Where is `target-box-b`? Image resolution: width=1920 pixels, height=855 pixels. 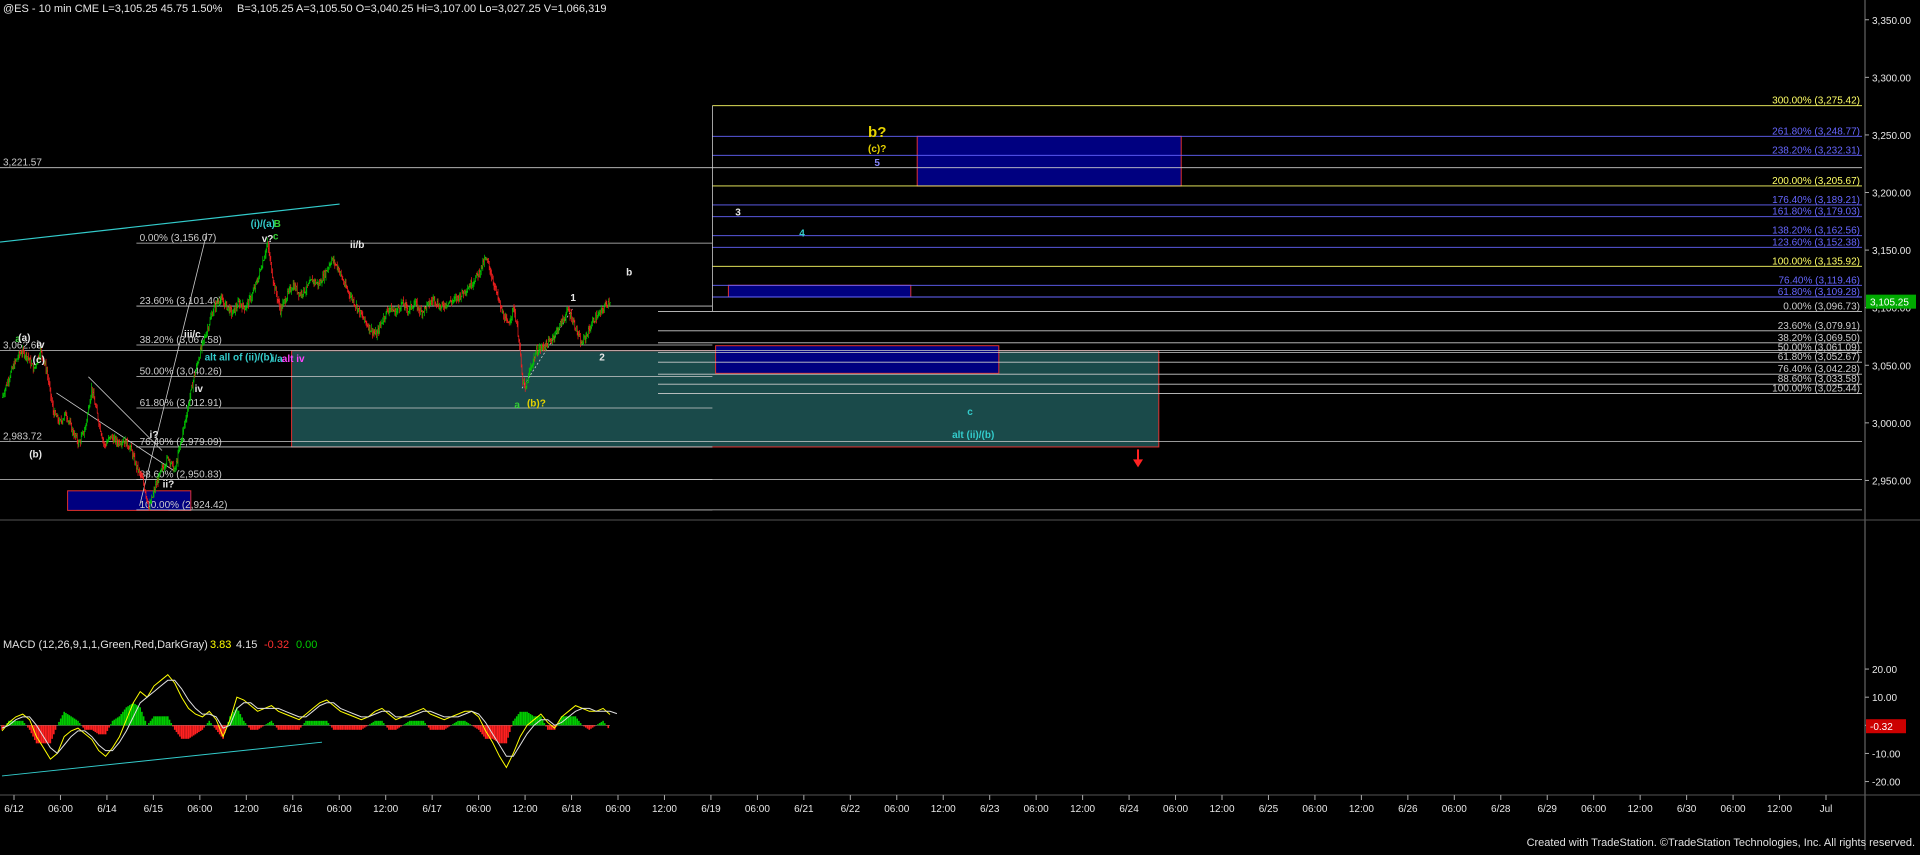
target-box-b is located at coordinates (1049, 161).